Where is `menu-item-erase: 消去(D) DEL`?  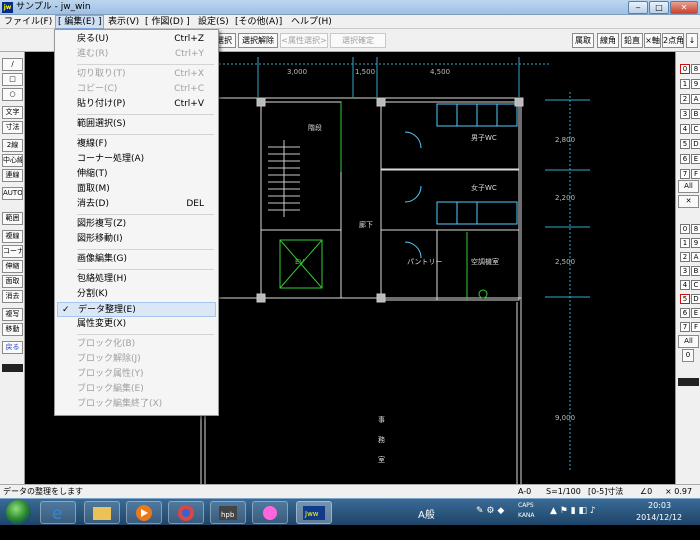
menu-item-erase: 消去(D) DEL is located at coordinates (136, 204).